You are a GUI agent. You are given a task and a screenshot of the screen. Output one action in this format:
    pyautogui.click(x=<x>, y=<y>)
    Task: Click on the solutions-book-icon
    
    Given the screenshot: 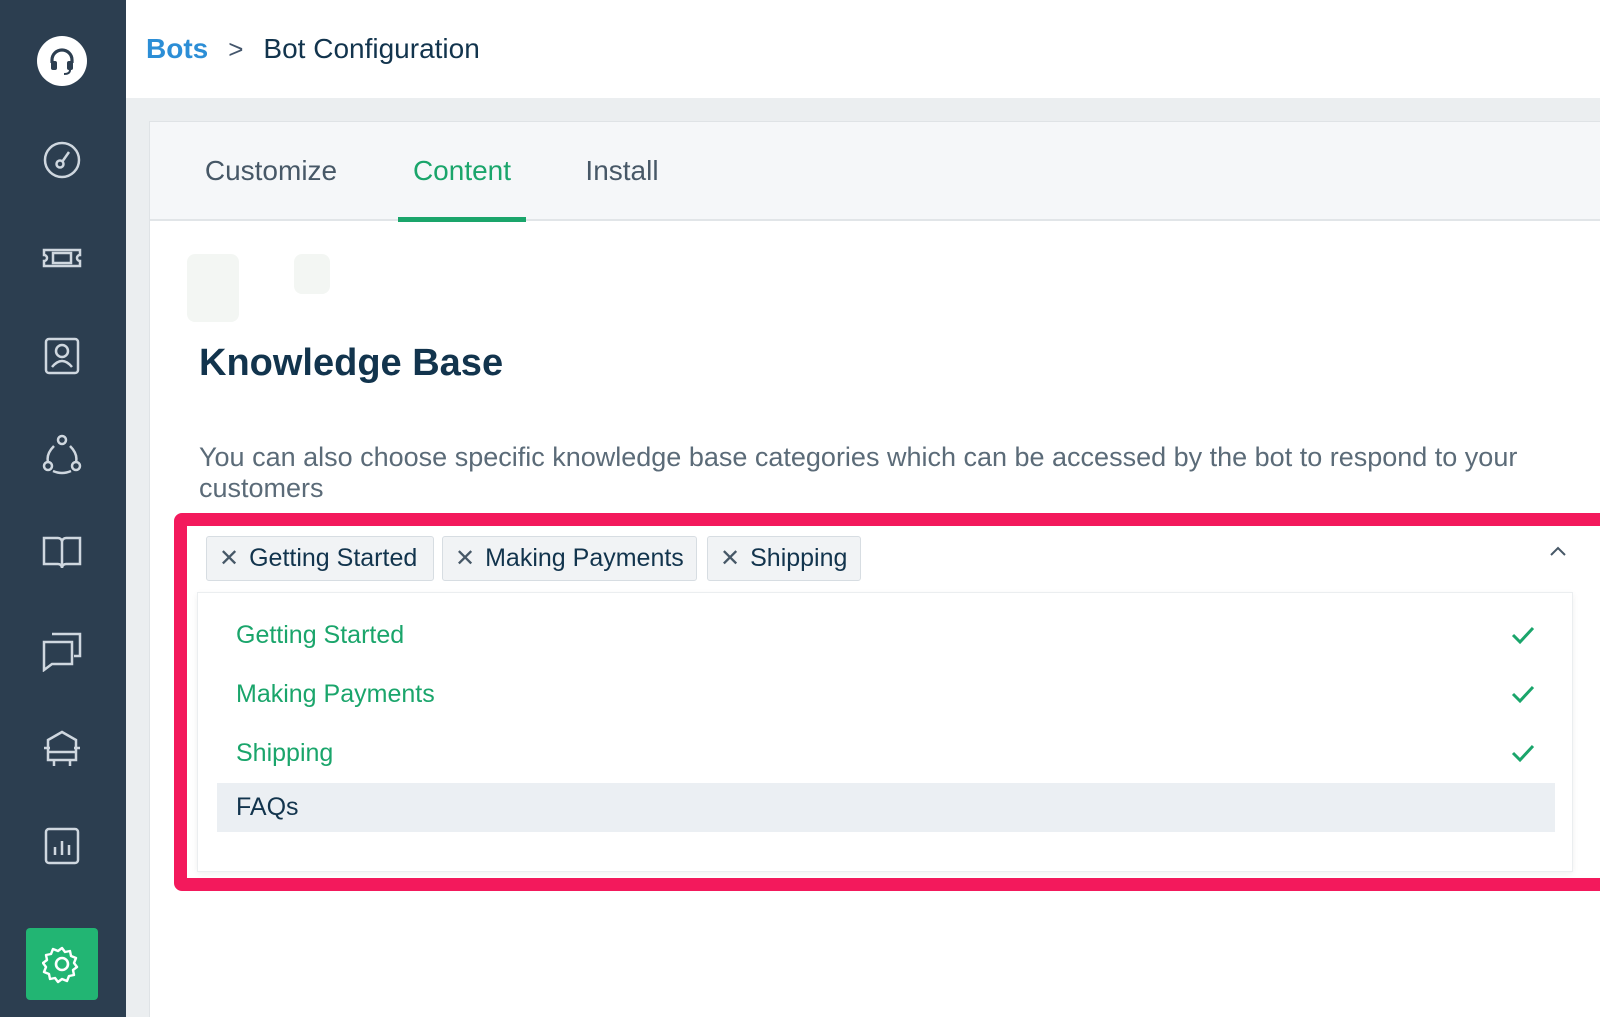 What is the action you would take?
    pyautogui.click(x=62, y=552)
    